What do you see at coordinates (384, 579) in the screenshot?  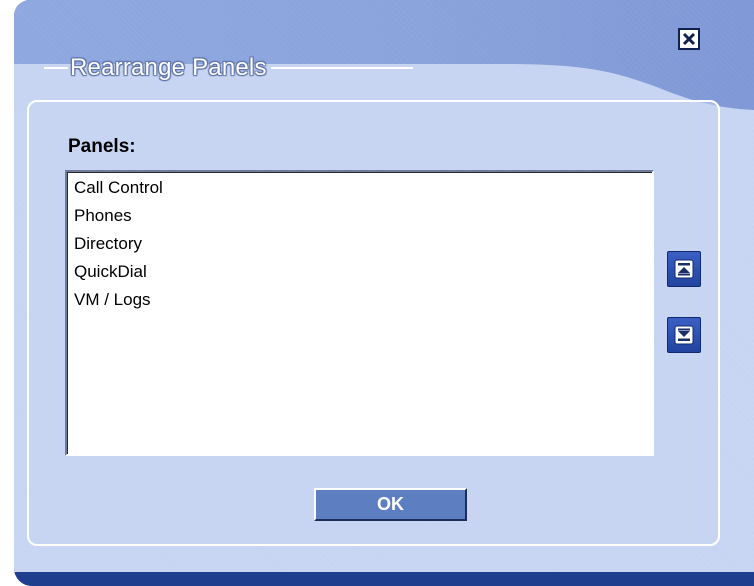 I see `bottom-border` at bounding box center [384, 579].